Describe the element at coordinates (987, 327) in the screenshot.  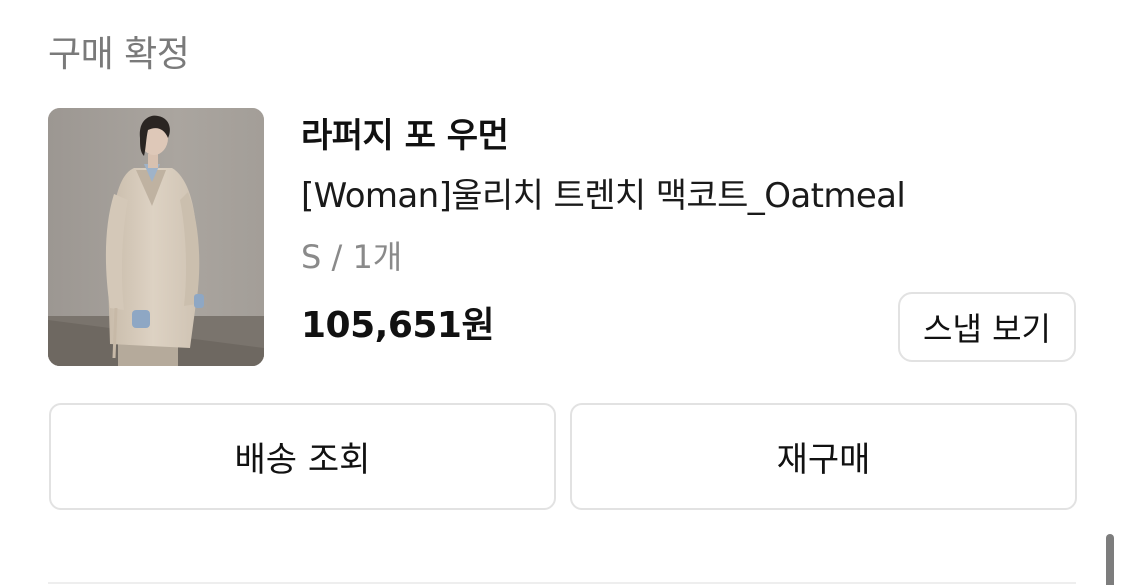
I see `view-snap-button: 스냅 보기` at that location.